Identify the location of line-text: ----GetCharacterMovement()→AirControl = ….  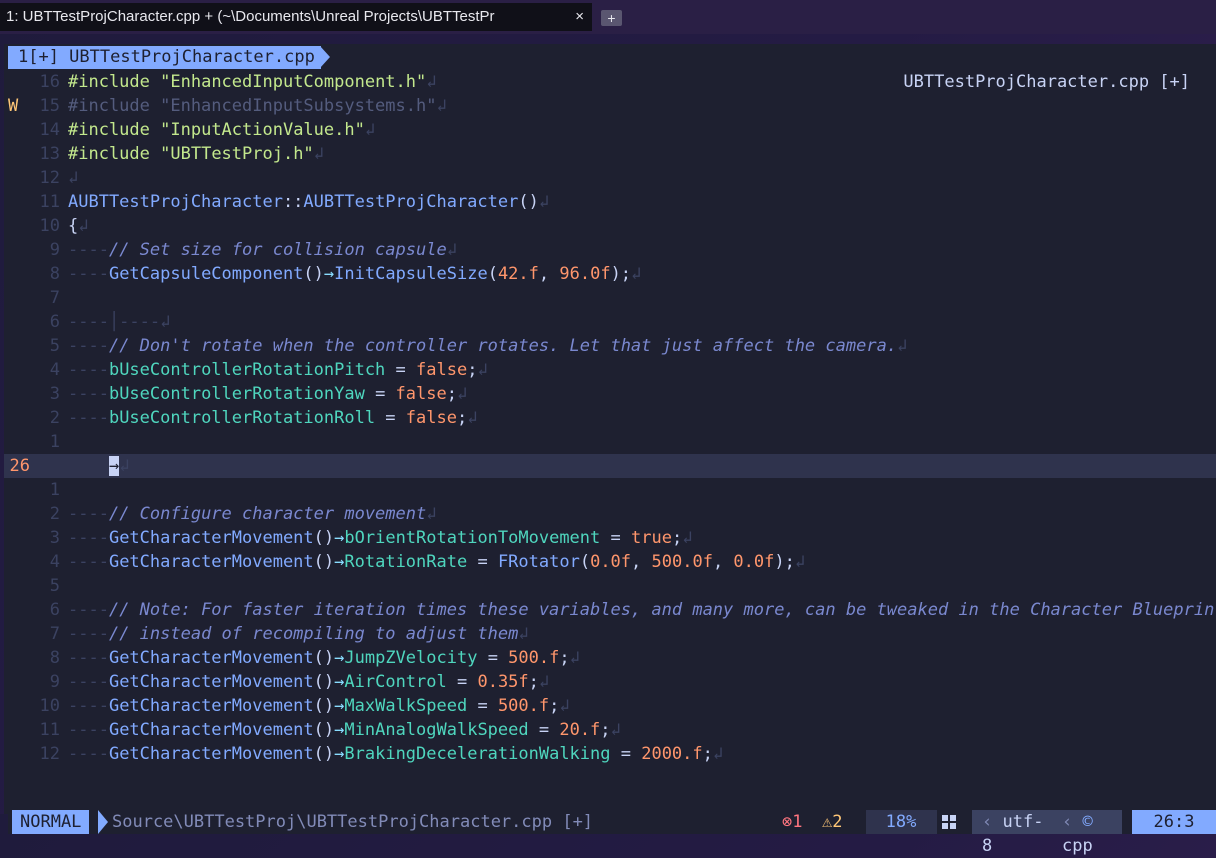
(309, 682).